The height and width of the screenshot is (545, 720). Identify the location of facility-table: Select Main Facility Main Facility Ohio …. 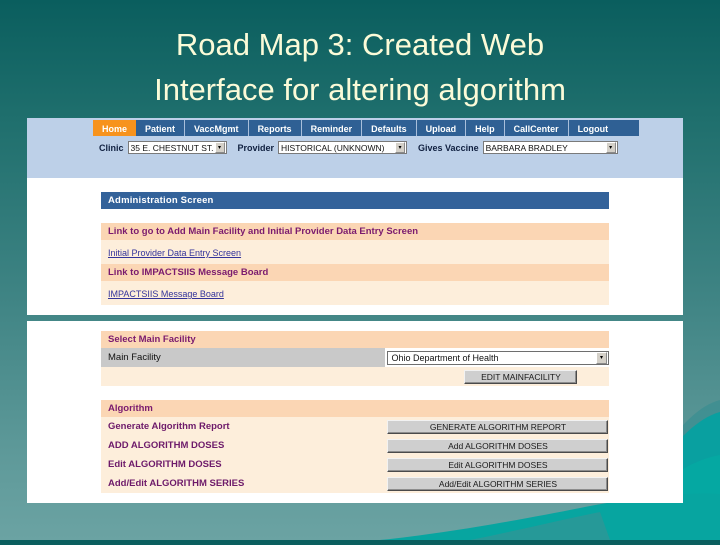
(355, 358).